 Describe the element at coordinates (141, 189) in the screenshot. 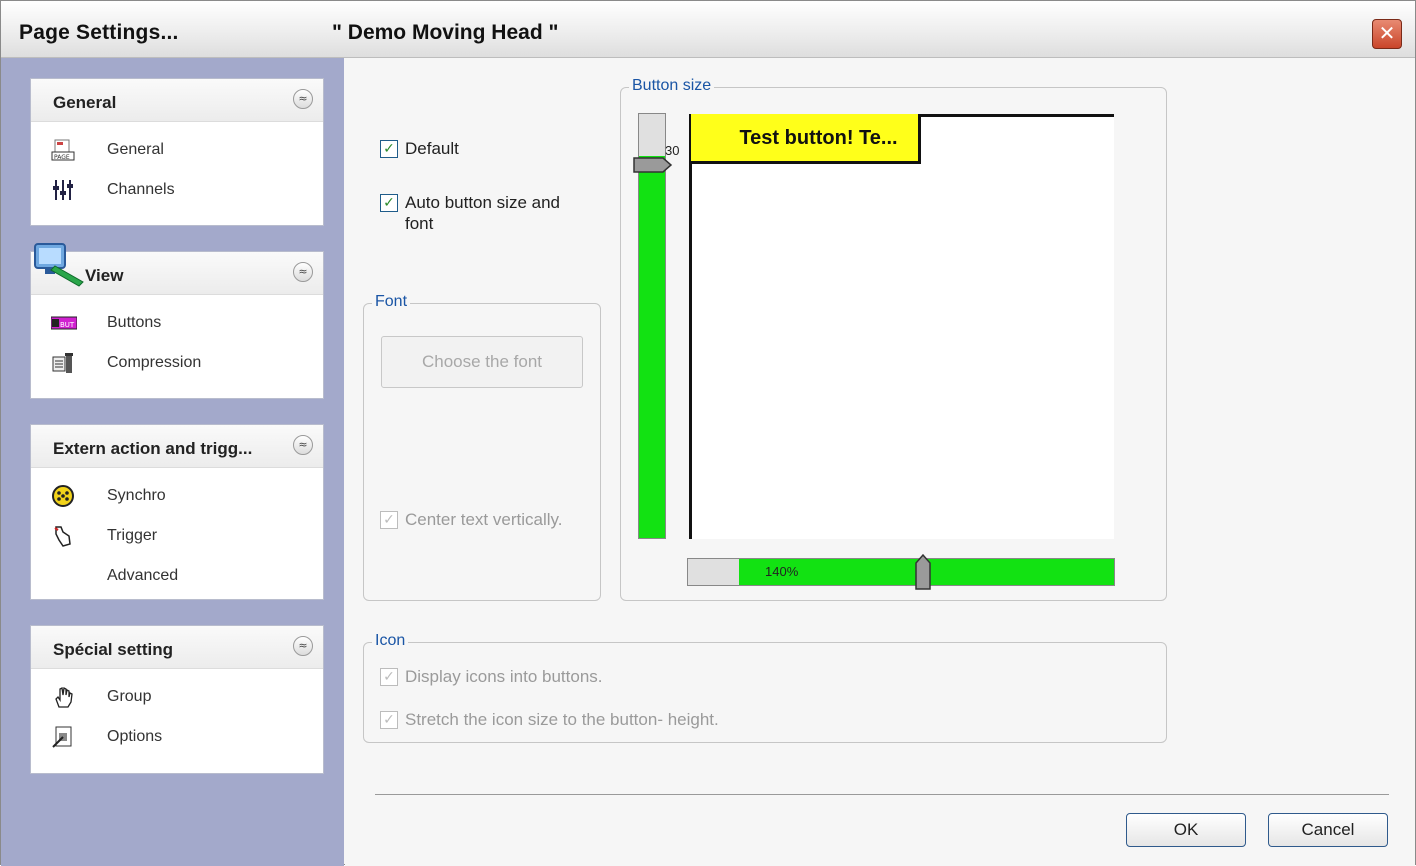

I see `sidebar-item-label: Channels` at that location.